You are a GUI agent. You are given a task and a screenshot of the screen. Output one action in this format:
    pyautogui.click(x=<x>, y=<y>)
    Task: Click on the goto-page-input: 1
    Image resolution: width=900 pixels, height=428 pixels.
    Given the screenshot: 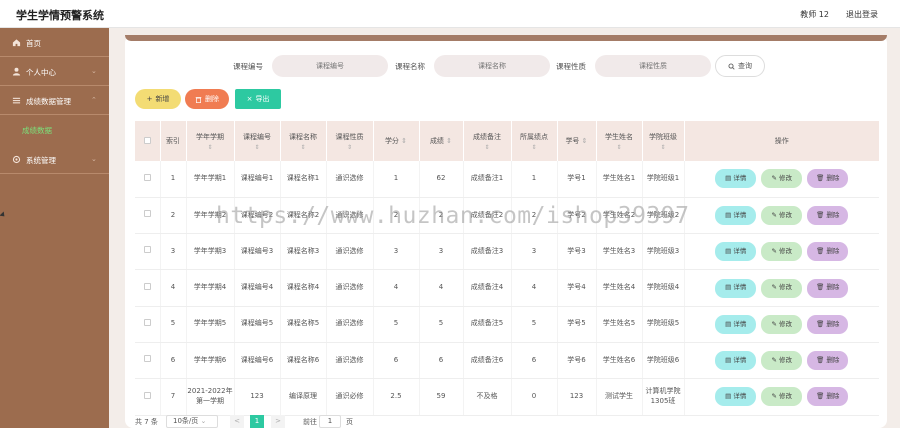 What is the action you would take?
    pyautogui.click(x=330, y=421)
    